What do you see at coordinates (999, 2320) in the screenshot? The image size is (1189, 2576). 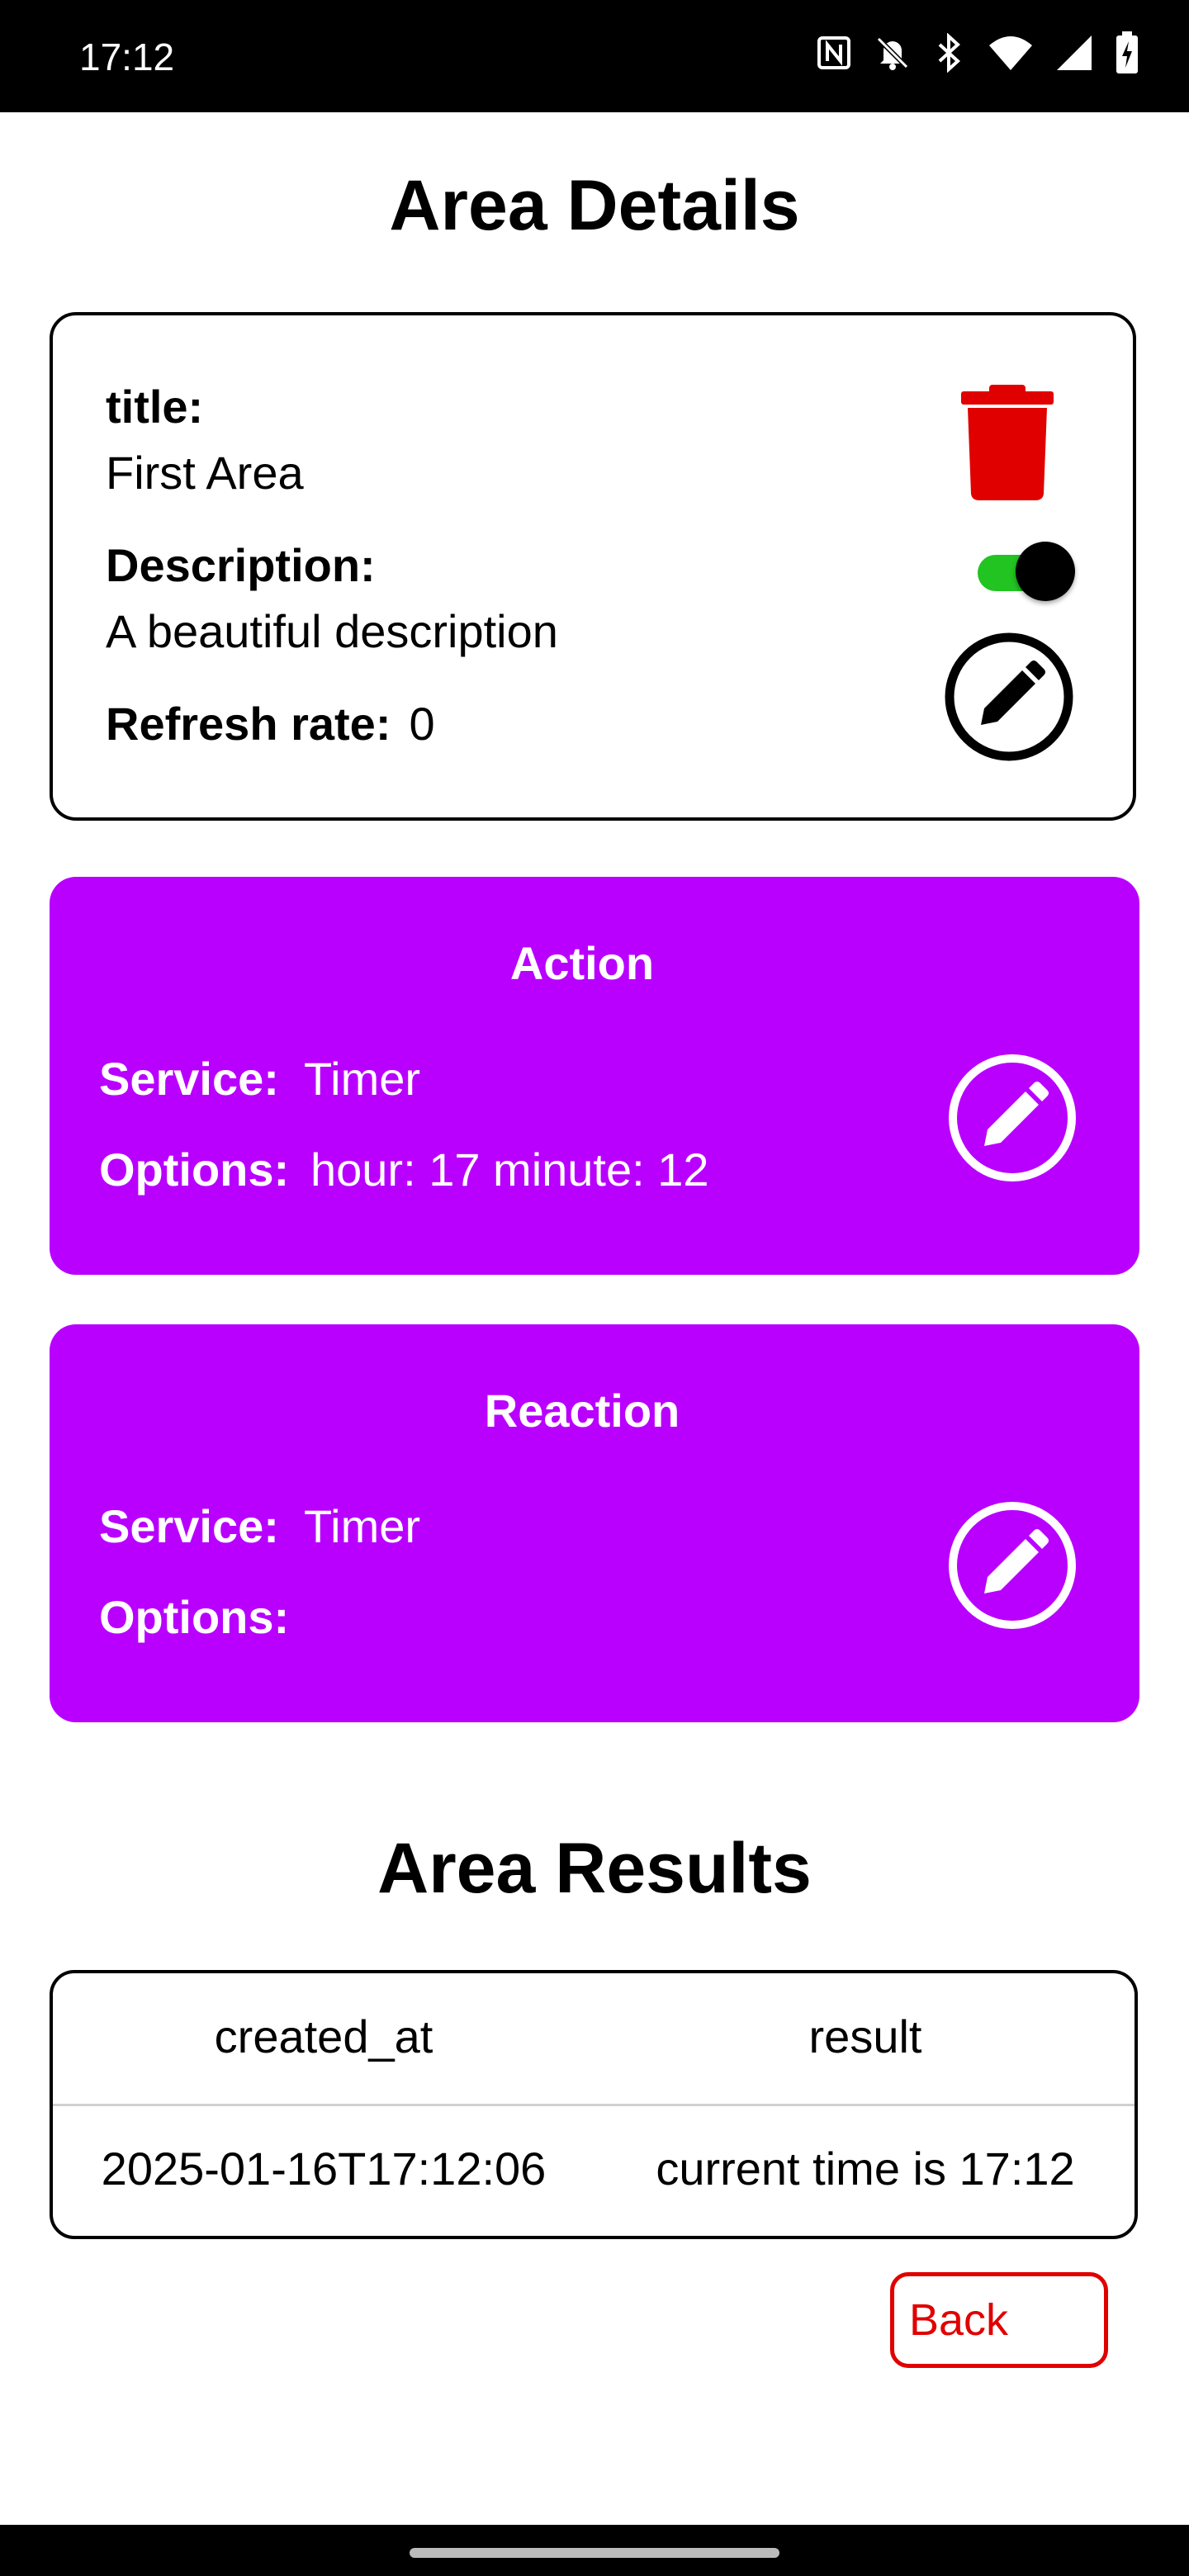 I see `back-button: Back` at bounding box center [999, 2320].